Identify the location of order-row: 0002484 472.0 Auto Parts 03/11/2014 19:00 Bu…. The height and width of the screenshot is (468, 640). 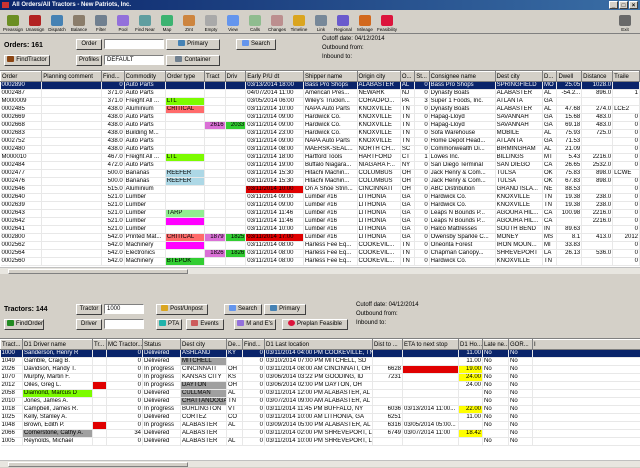
(320, 165).